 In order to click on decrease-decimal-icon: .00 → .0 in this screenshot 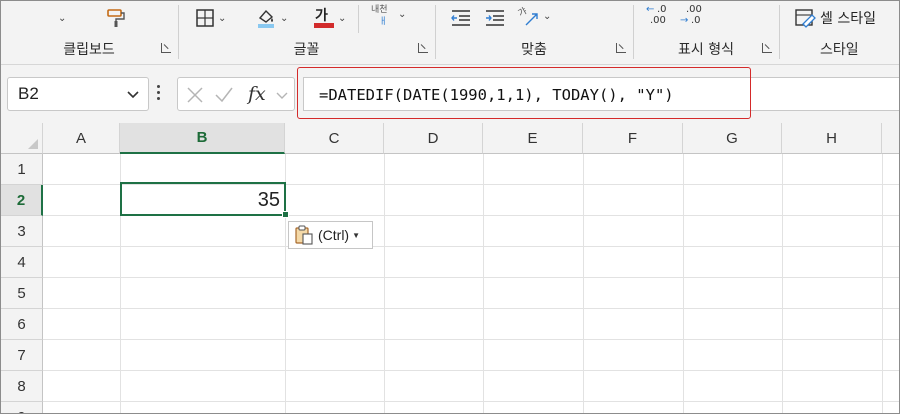, I will do `click(691, 15)`.